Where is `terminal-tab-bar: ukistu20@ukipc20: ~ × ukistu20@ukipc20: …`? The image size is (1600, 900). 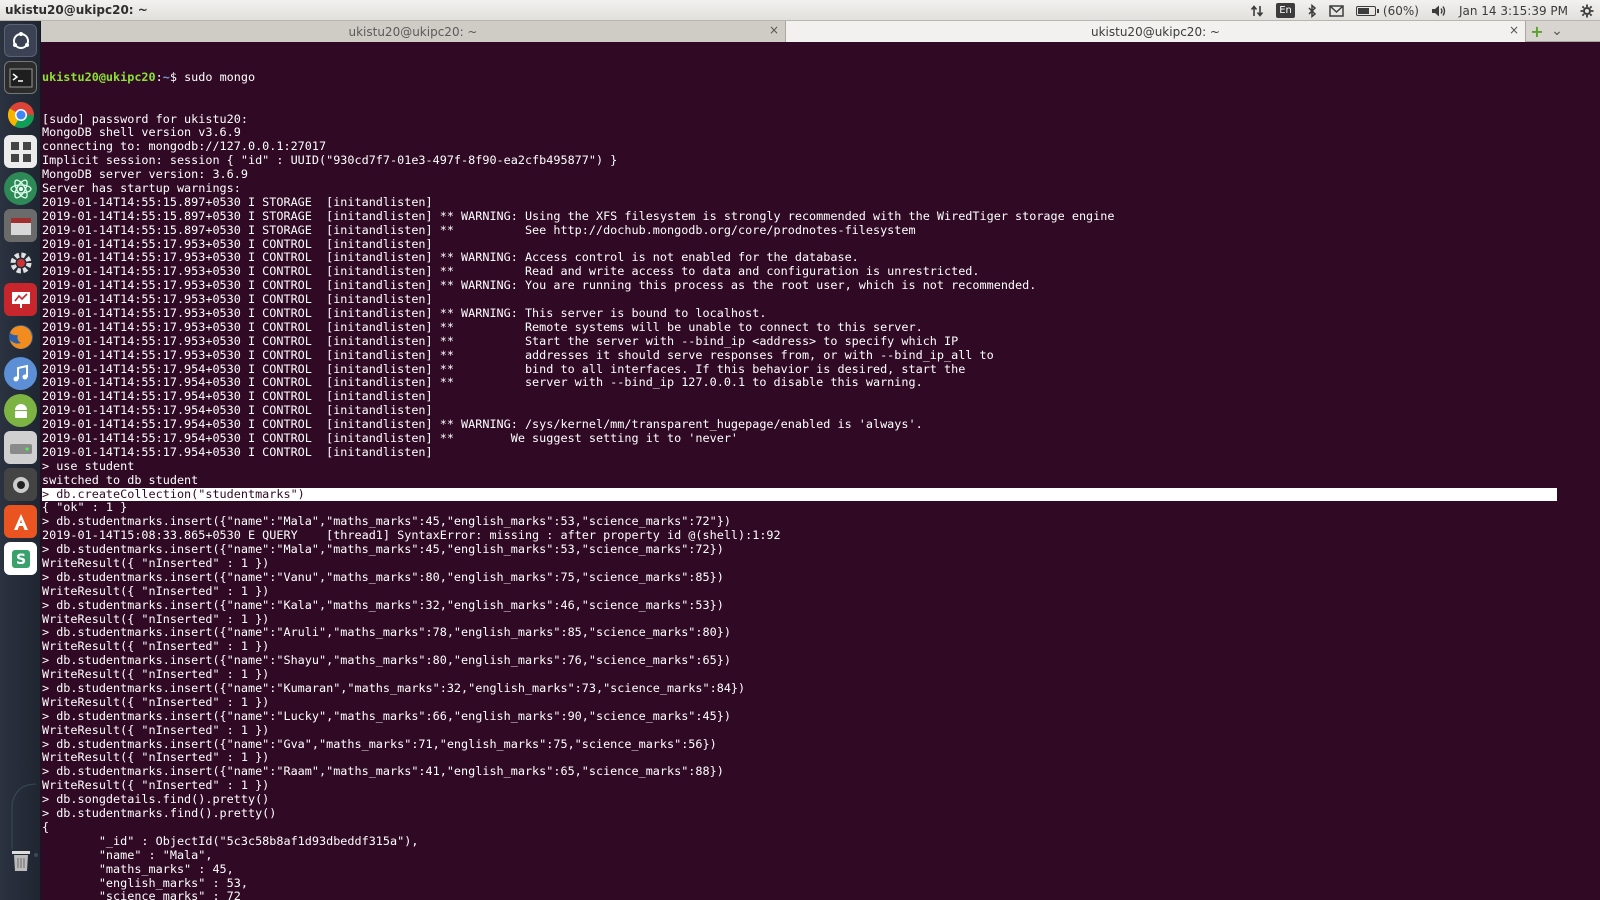
terminal-tab-bar: ukistu20@ukipc20: ~ × ukistu20@ukipc20: … is located at coordinates (820, 31).